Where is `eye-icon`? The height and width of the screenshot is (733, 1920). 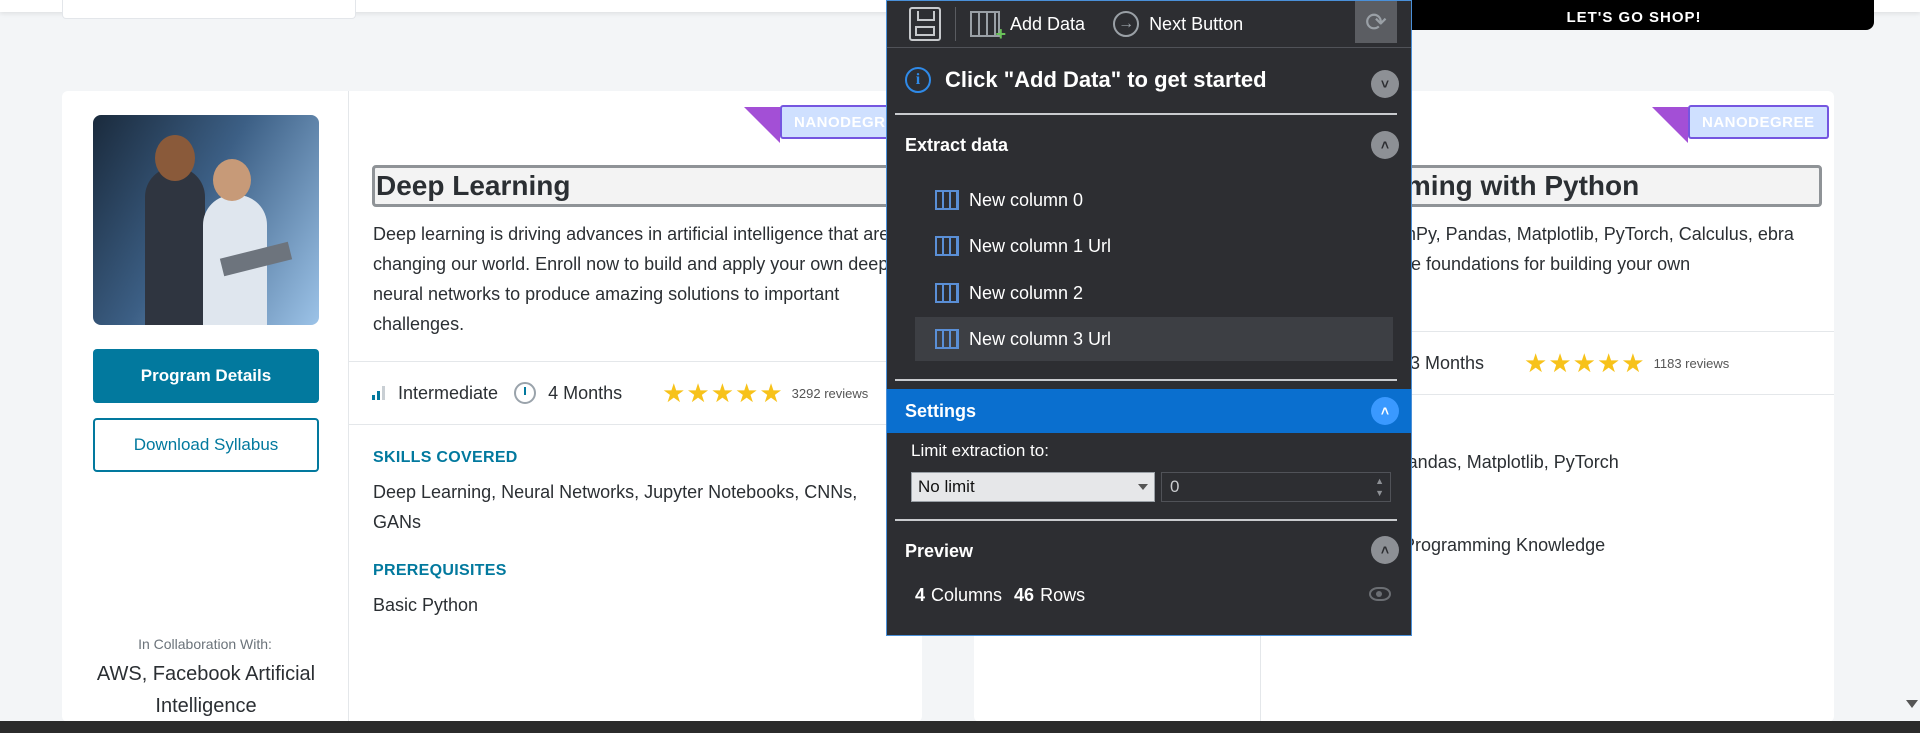
eye-icon is located at coordinates (1380, 594).